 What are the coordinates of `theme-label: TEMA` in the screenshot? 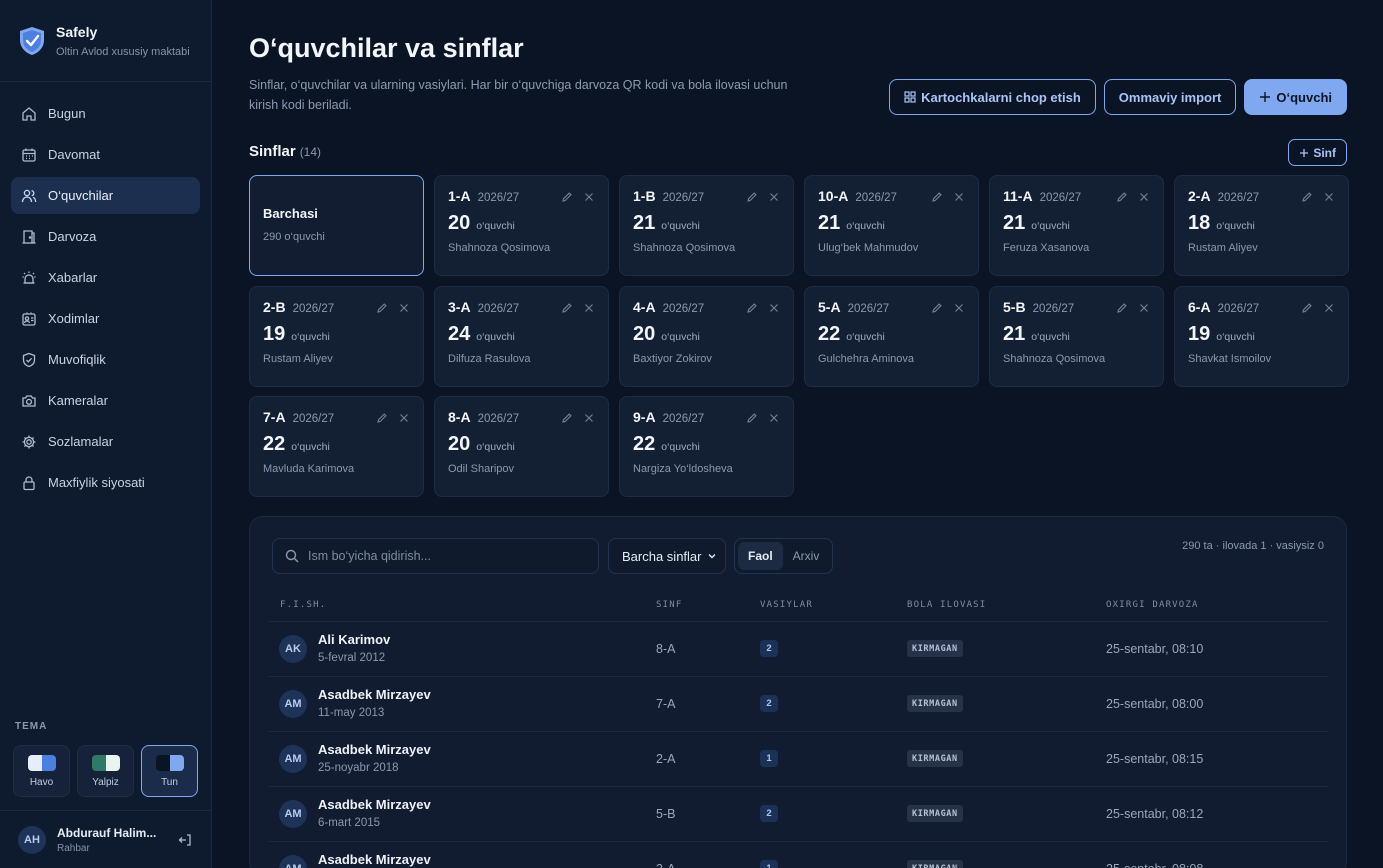 It's located at (31, 726).